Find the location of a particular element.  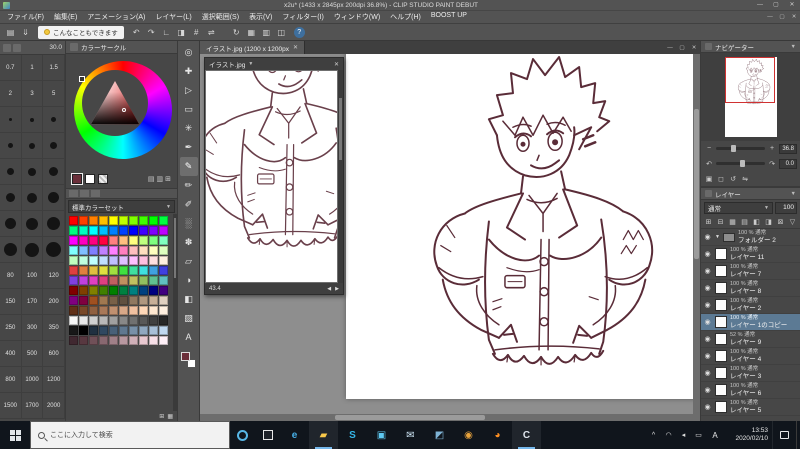

brush-size-cell: 2 is located at coordinates (11, 94).